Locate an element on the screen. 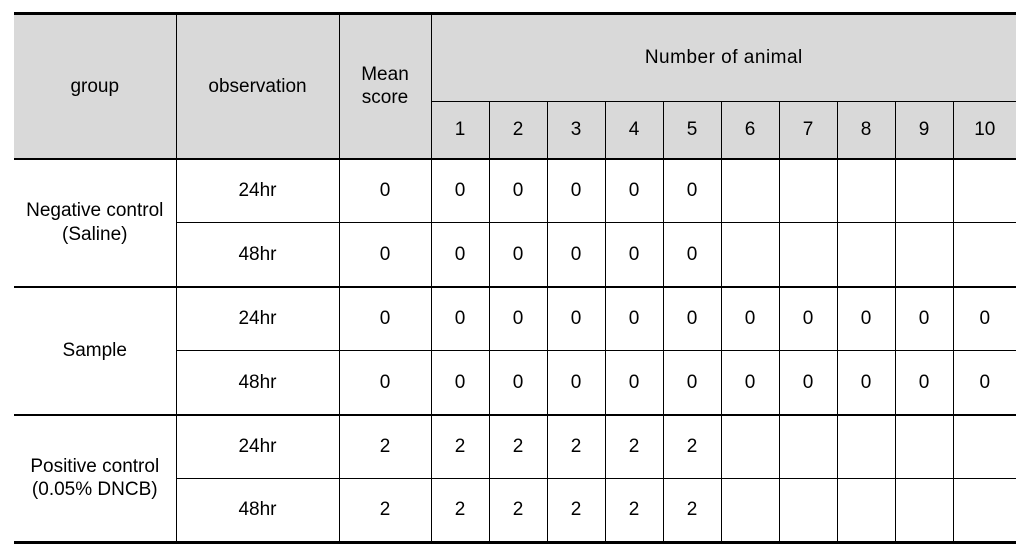  column-header-animal-1: 1 is located at coordinates (460, 130).